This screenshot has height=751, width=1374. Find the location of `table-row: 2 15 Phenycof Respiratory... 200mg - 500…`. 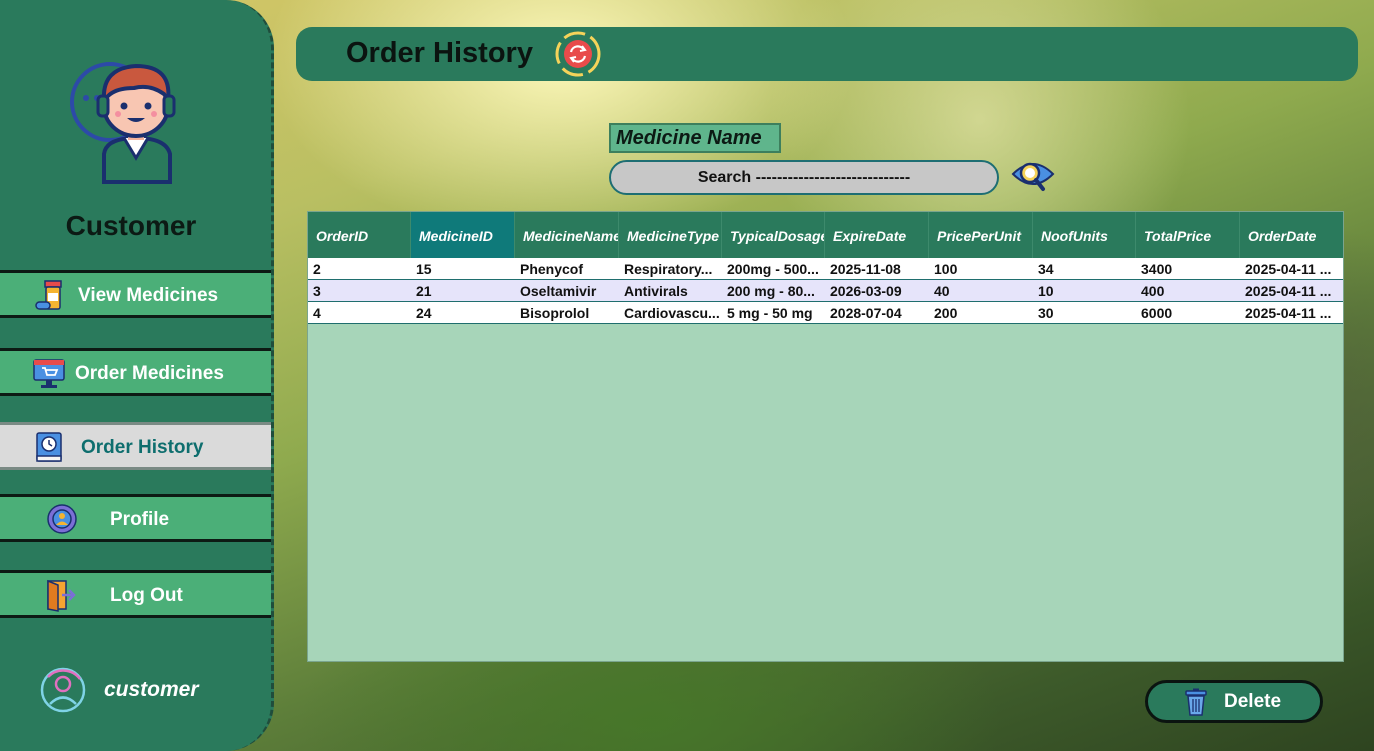

table-row: 2 15 Phenycof Respiratory... 200mg - 500… is located at coordinates (825, 269).